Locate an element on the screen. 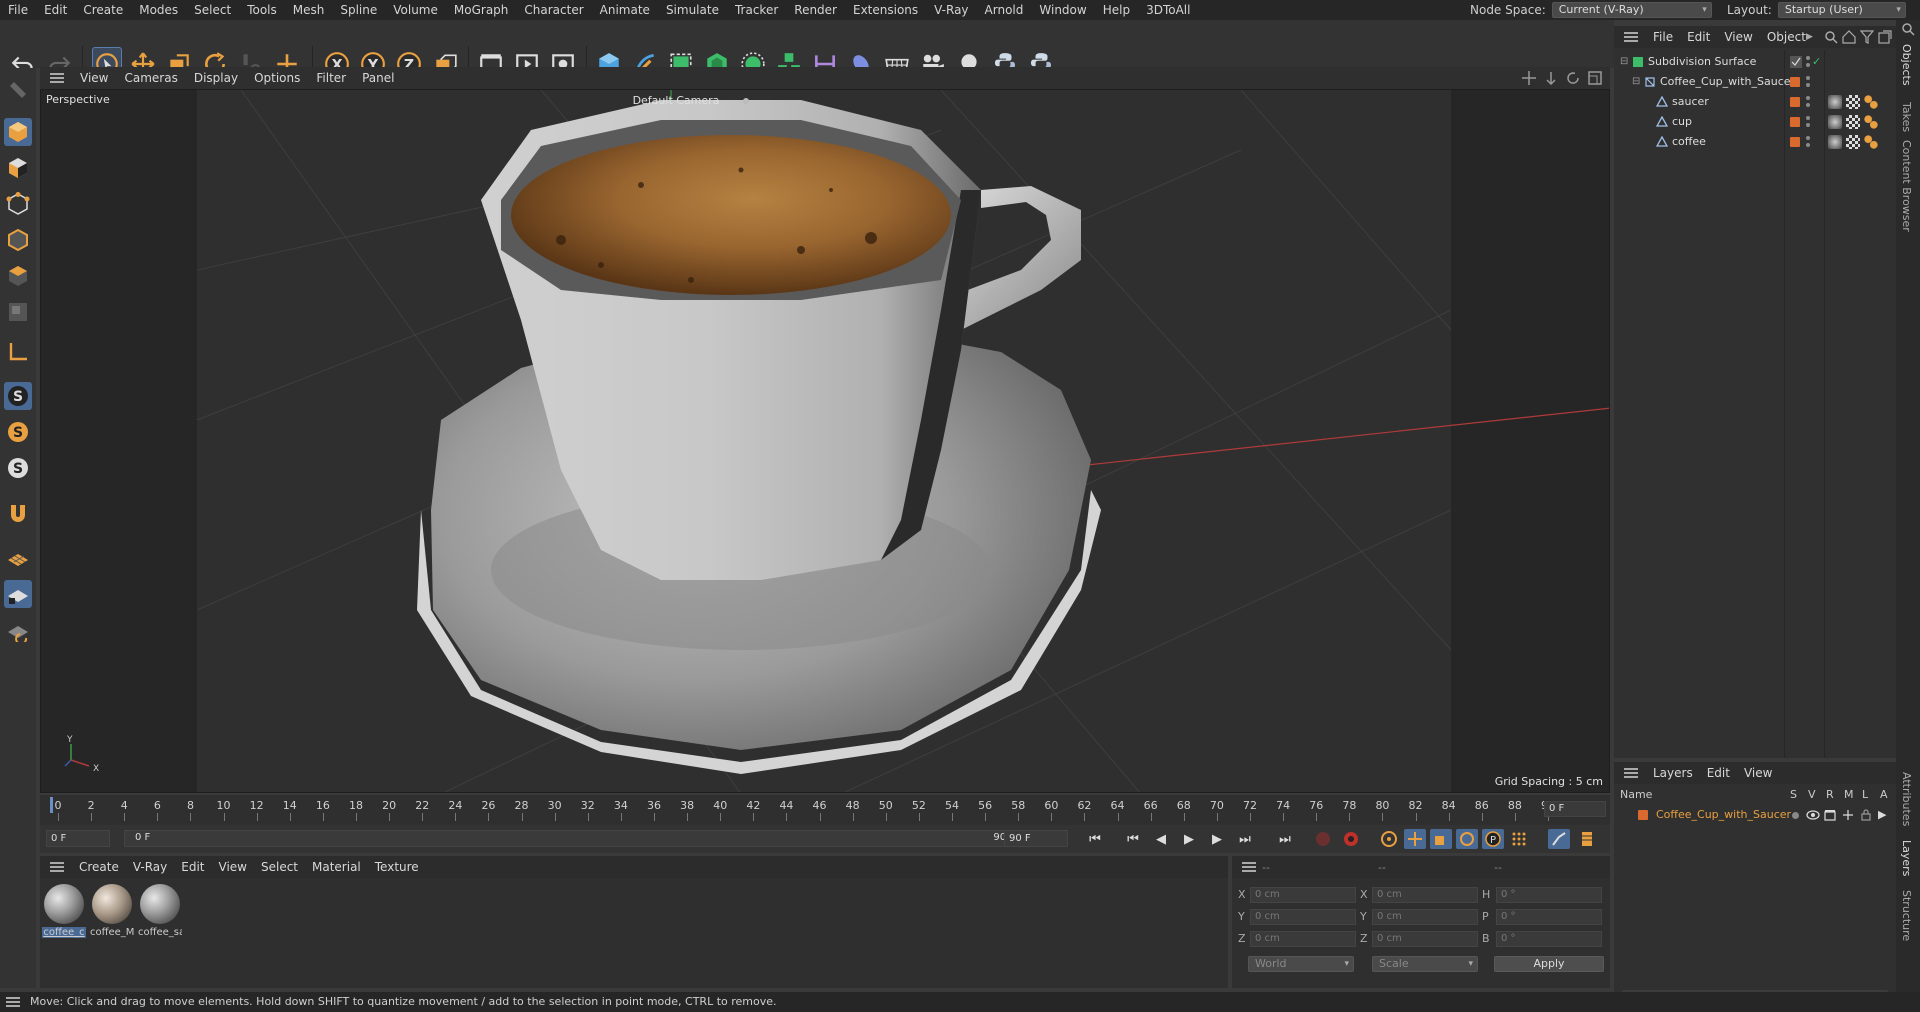 The width and height of the screenshot is (1920, 1012). menu-extensions: Extensions is located at coordinates (885, 10).